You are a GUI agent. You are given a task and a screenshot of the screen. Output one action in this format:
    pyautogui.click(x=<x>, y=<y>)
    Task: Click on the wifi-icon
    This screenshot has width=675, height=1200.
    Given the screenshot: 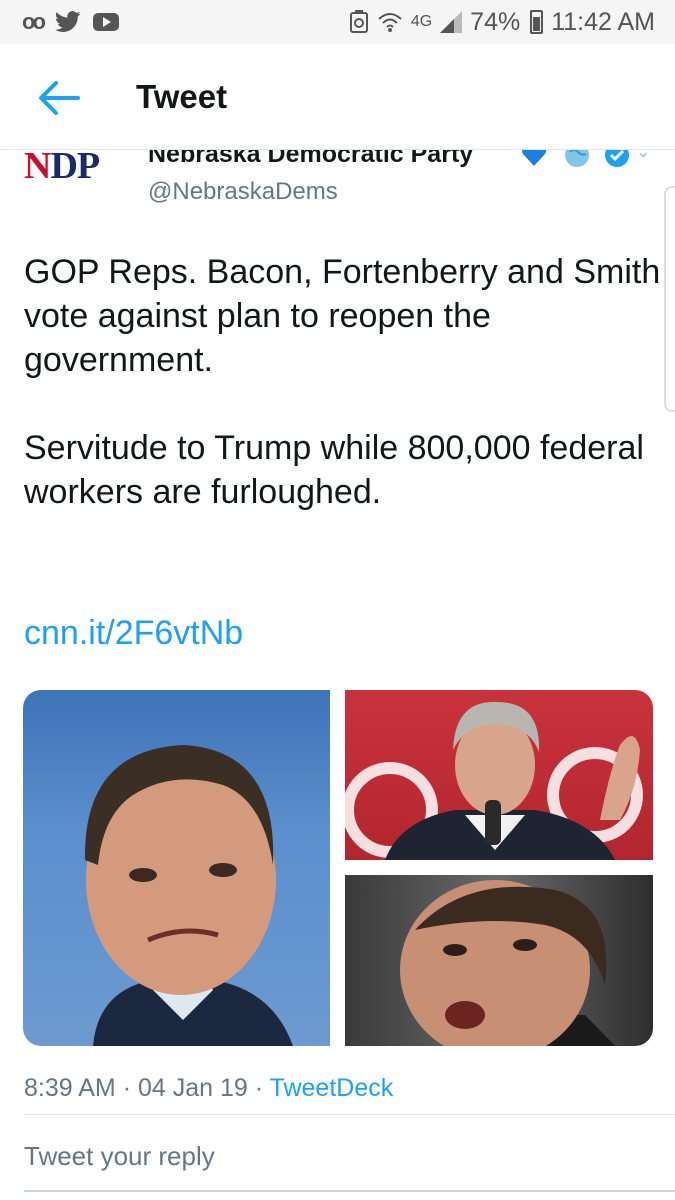 What is the action you would take?
    pyautogui.click(x=390, y=22)
    